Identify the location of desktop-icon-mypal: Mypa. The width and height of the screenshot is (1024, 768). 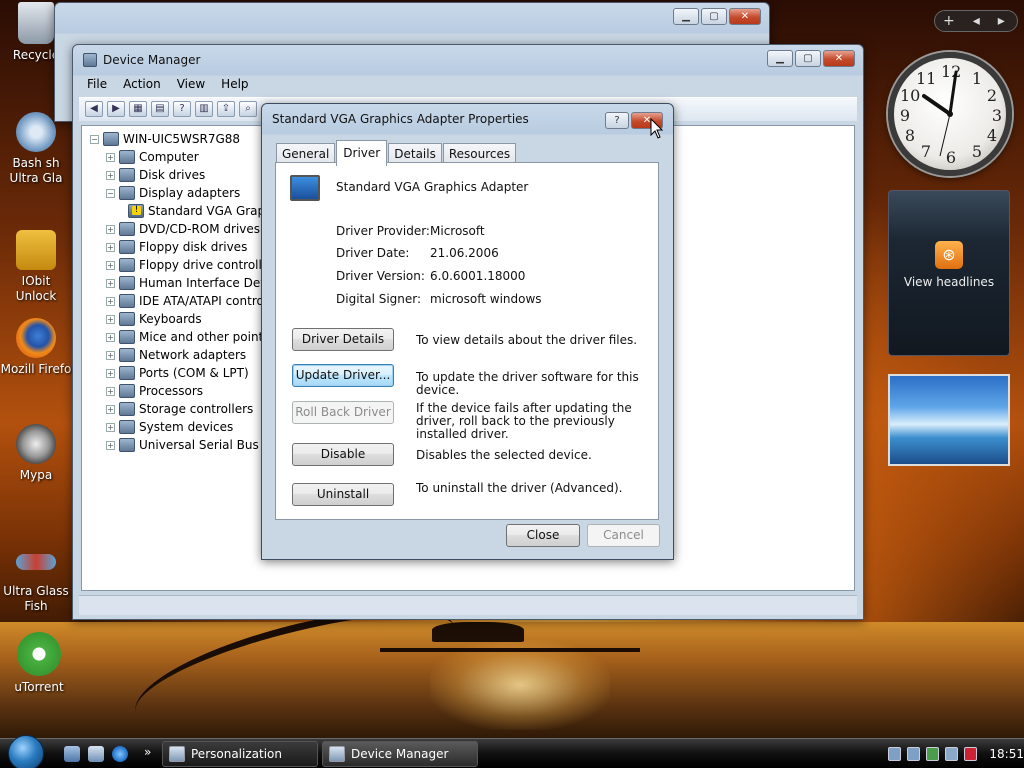
(36, 453).